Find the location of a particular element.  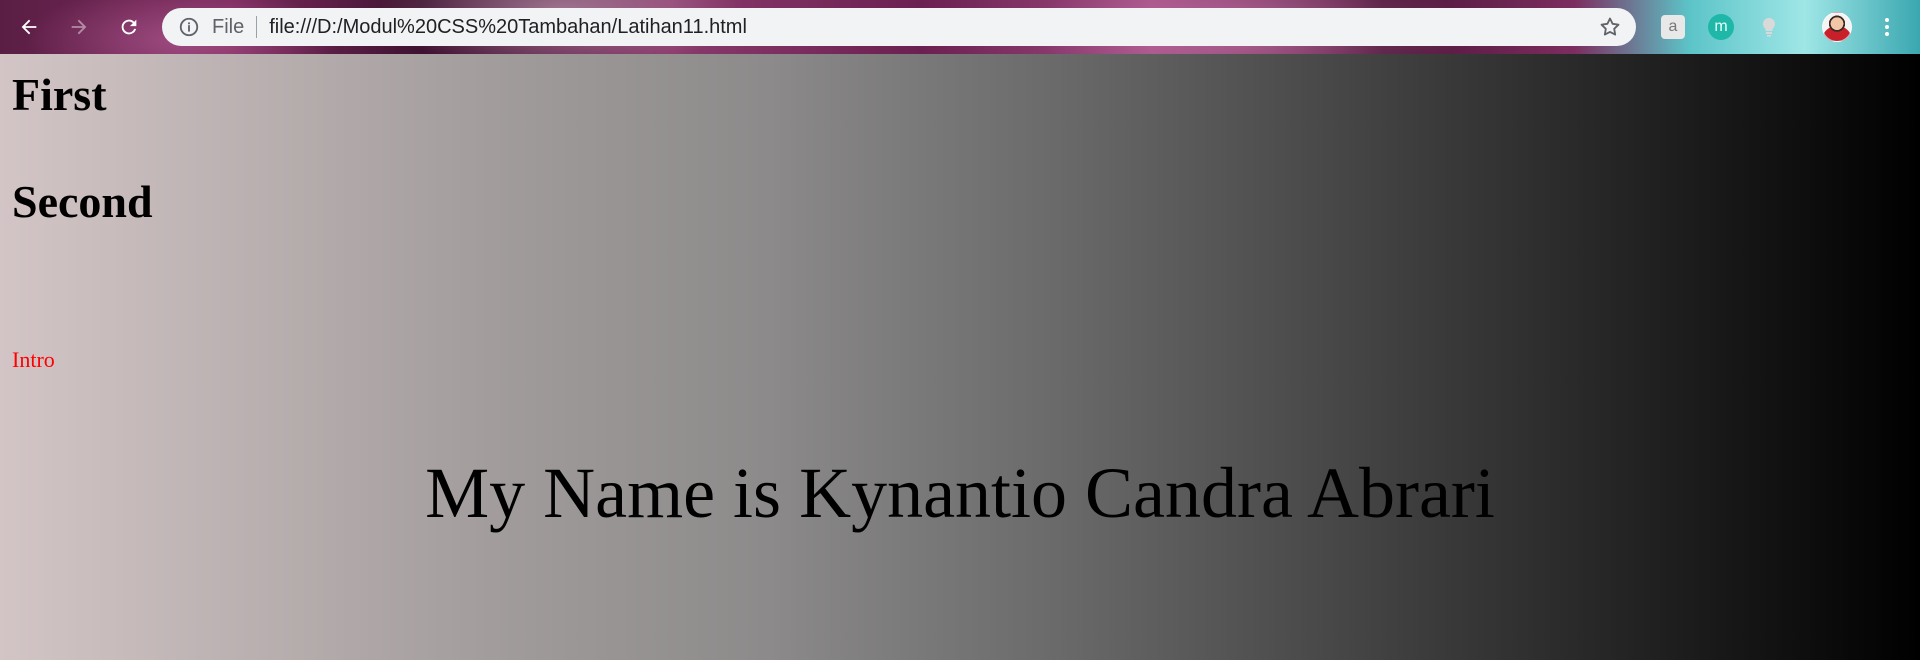

forward-arrow-icon is located at coordinates (79, 27).